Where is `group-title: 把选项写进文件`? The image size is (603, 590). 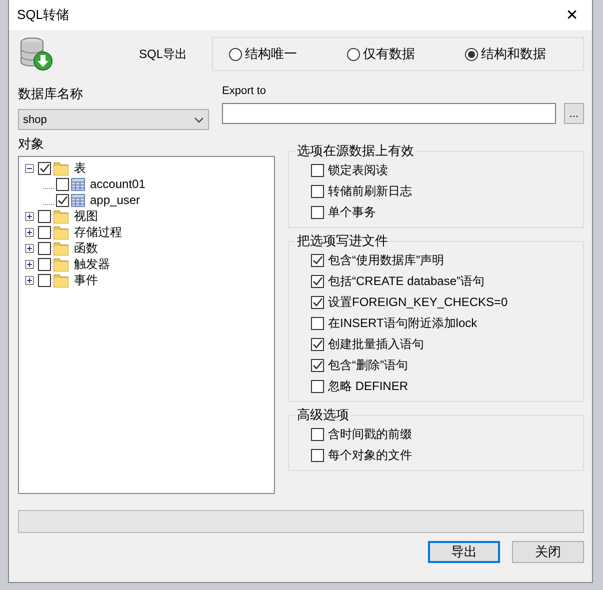
group-title: 把选项写进文件 is located at coordinates (342, 241).